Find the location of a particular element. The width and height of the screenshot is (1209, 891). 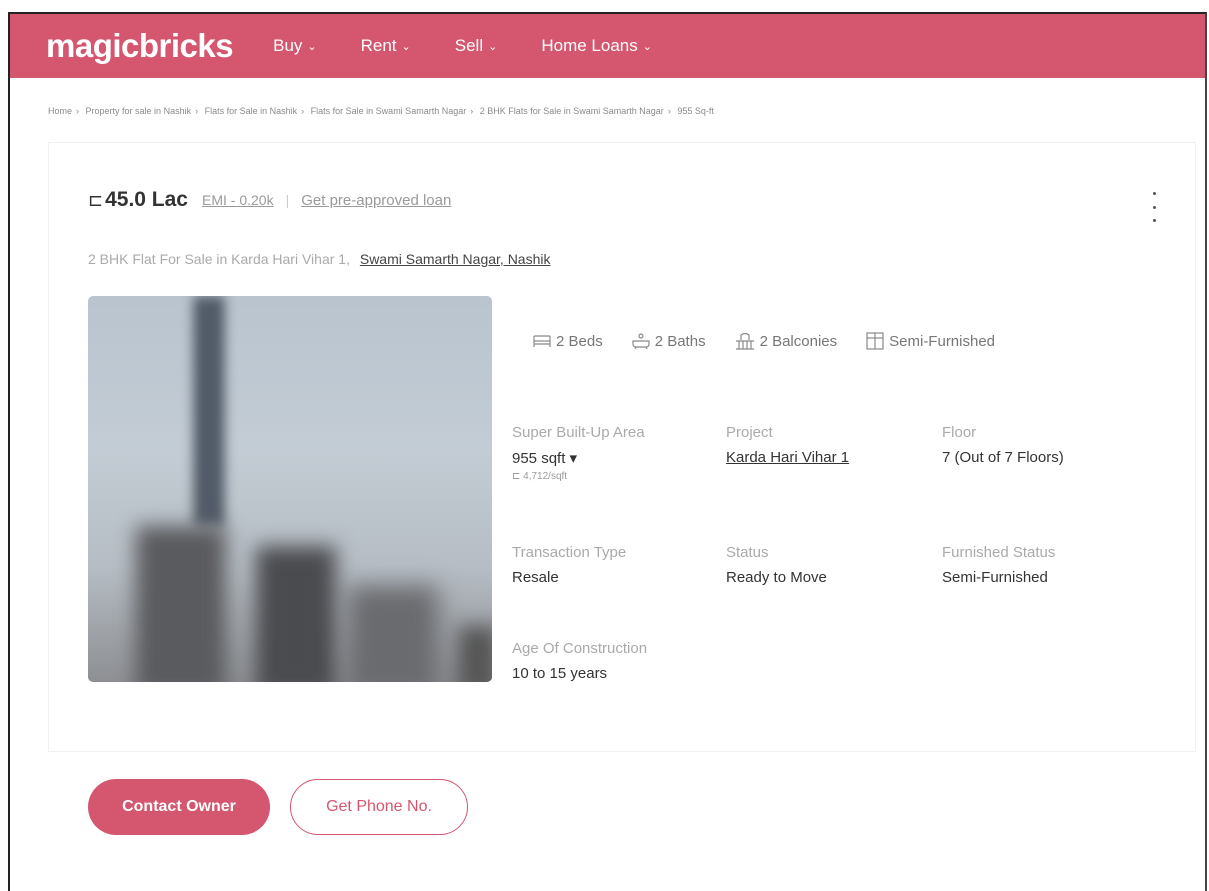

amenity-beds: 2 Beds is located at coordinates (567, 341).